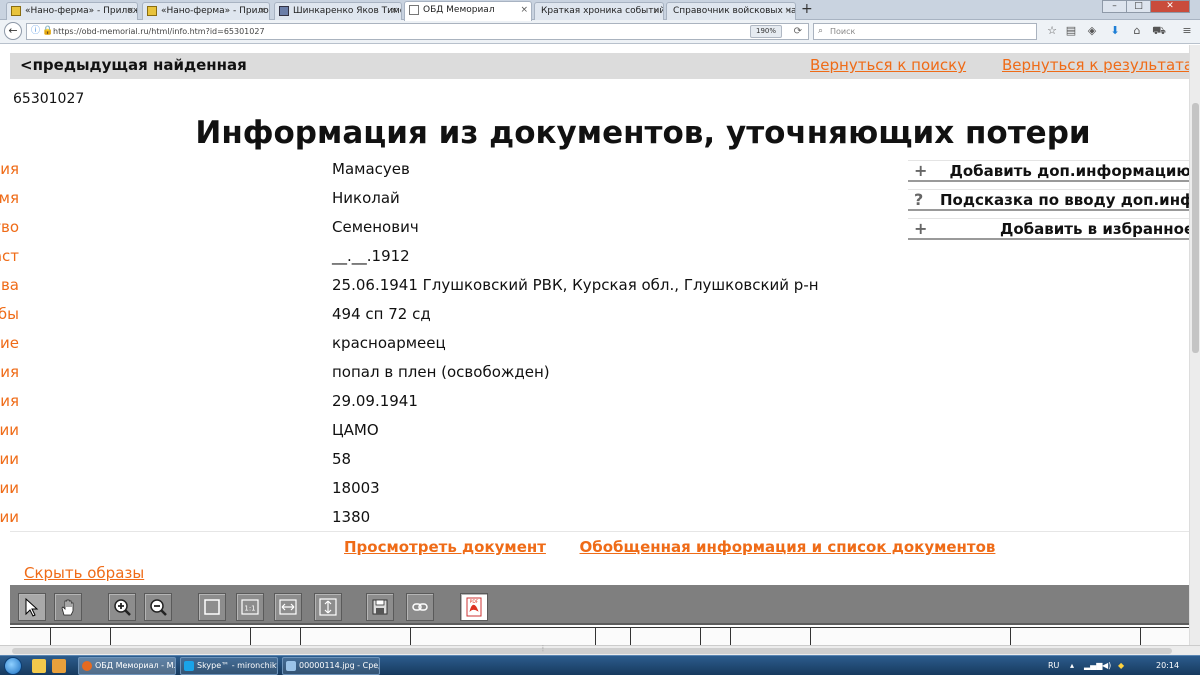 The height and width of the screenshot is (675, 1200). Describe the element at coordinates (215, 11) in the screenshot. I see `tab-title: «Нано-ферма» - Приложение` at that location.